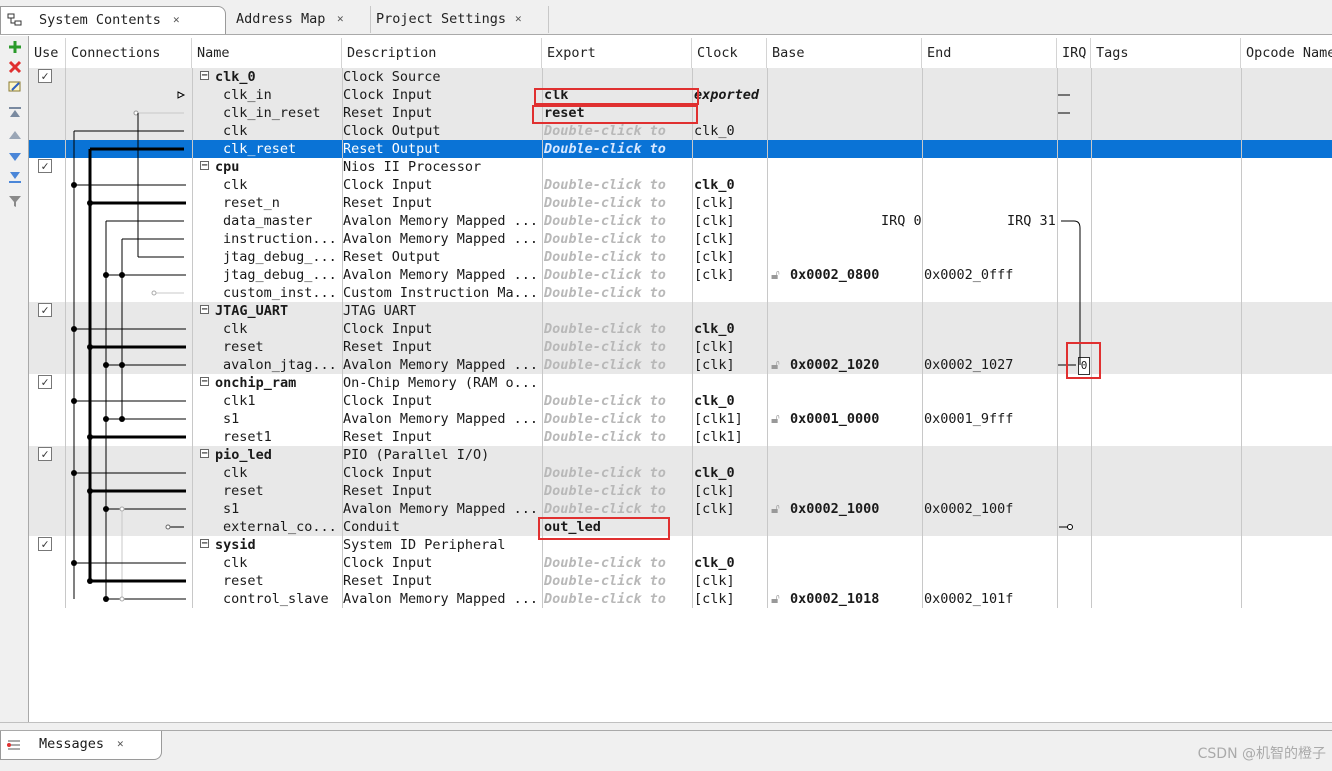 The image size is (1332, 771). I want to click on tab-messages: Messages ✕, so click(81, 745).